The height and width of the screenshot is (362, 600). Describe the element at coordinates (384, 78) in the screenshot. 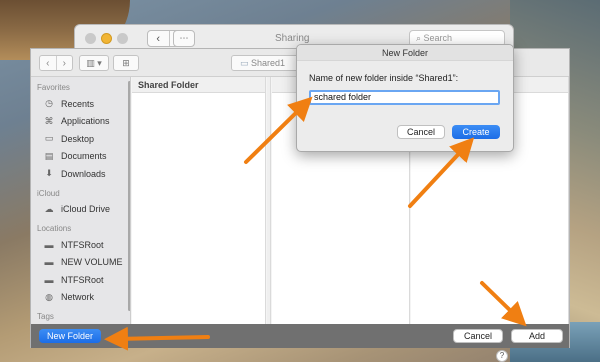

I see `folder-name-prompt: Name of new folder inside “Shared1”:` at that location.